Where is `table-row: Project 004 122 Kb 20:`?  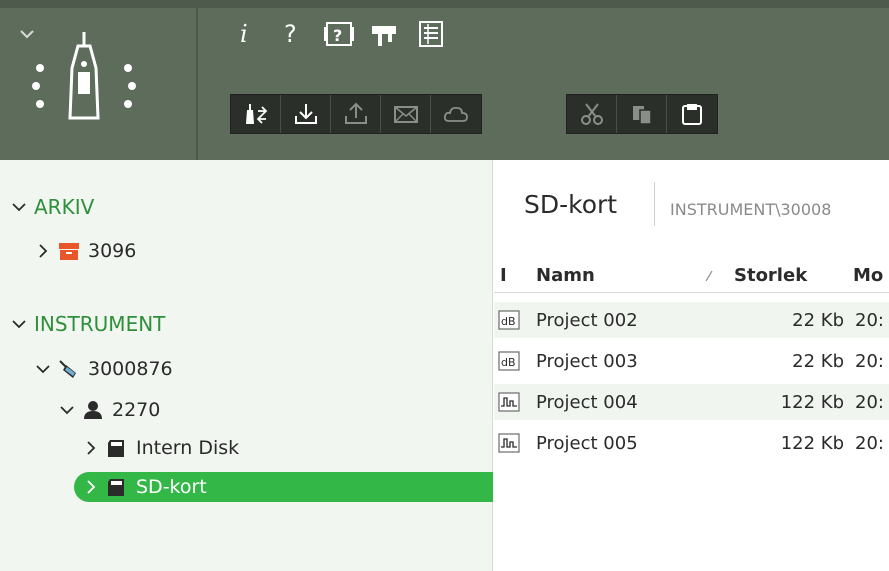
table-row: Project 004 122 Kb 20: is located at coordinates (691, 402).